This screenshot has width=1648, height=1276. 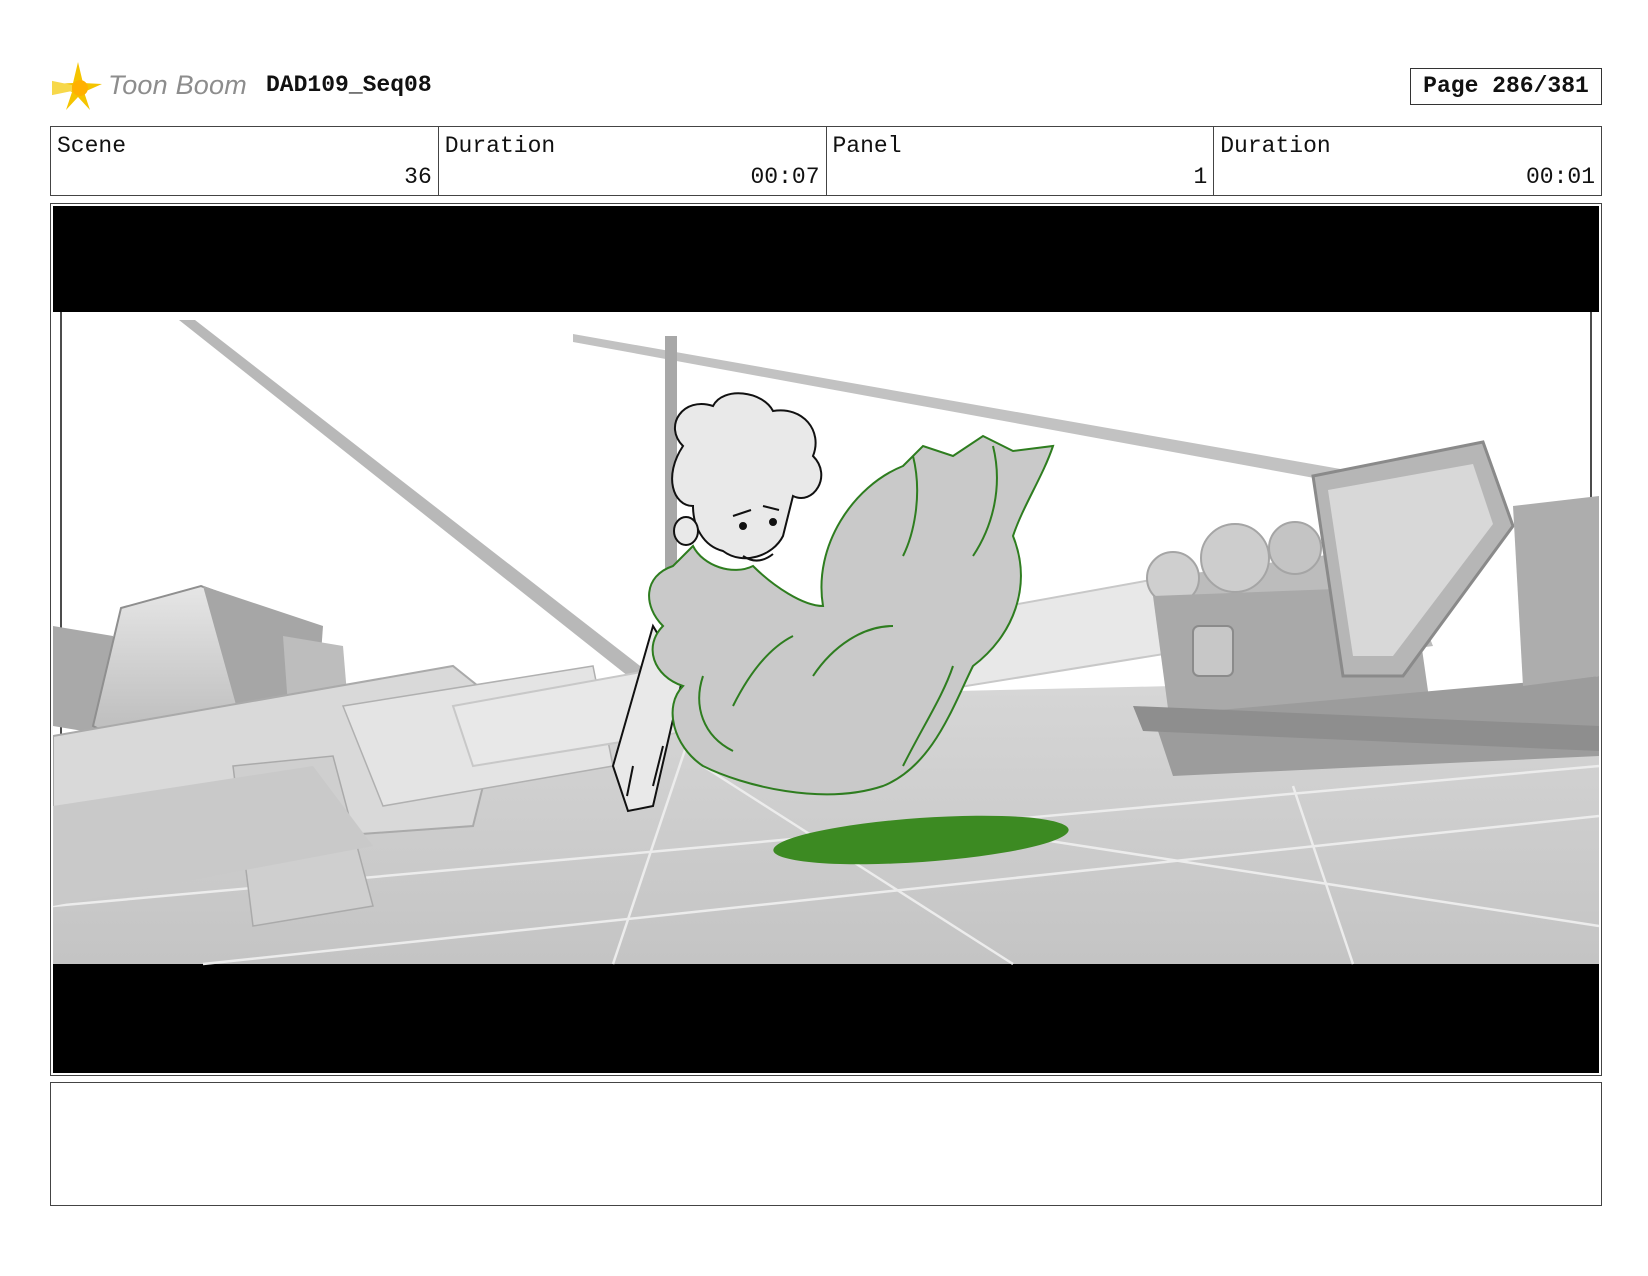 I want to click on project-title: DAD109_Seq08, so click(x=349, y=85).